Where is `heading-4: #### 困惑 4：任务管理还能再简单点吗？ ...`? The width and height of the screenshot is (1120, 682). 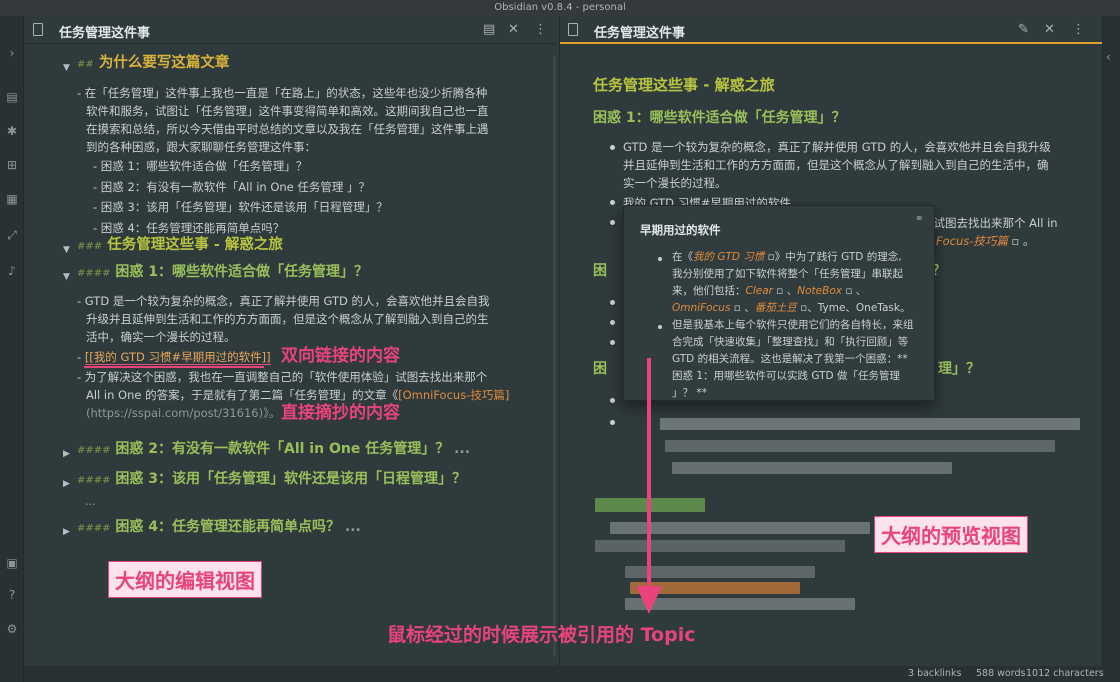
heading-4: #### 困惑 4：任务管理还能再简单点吗？ ... is located at coordinates (219, 527).